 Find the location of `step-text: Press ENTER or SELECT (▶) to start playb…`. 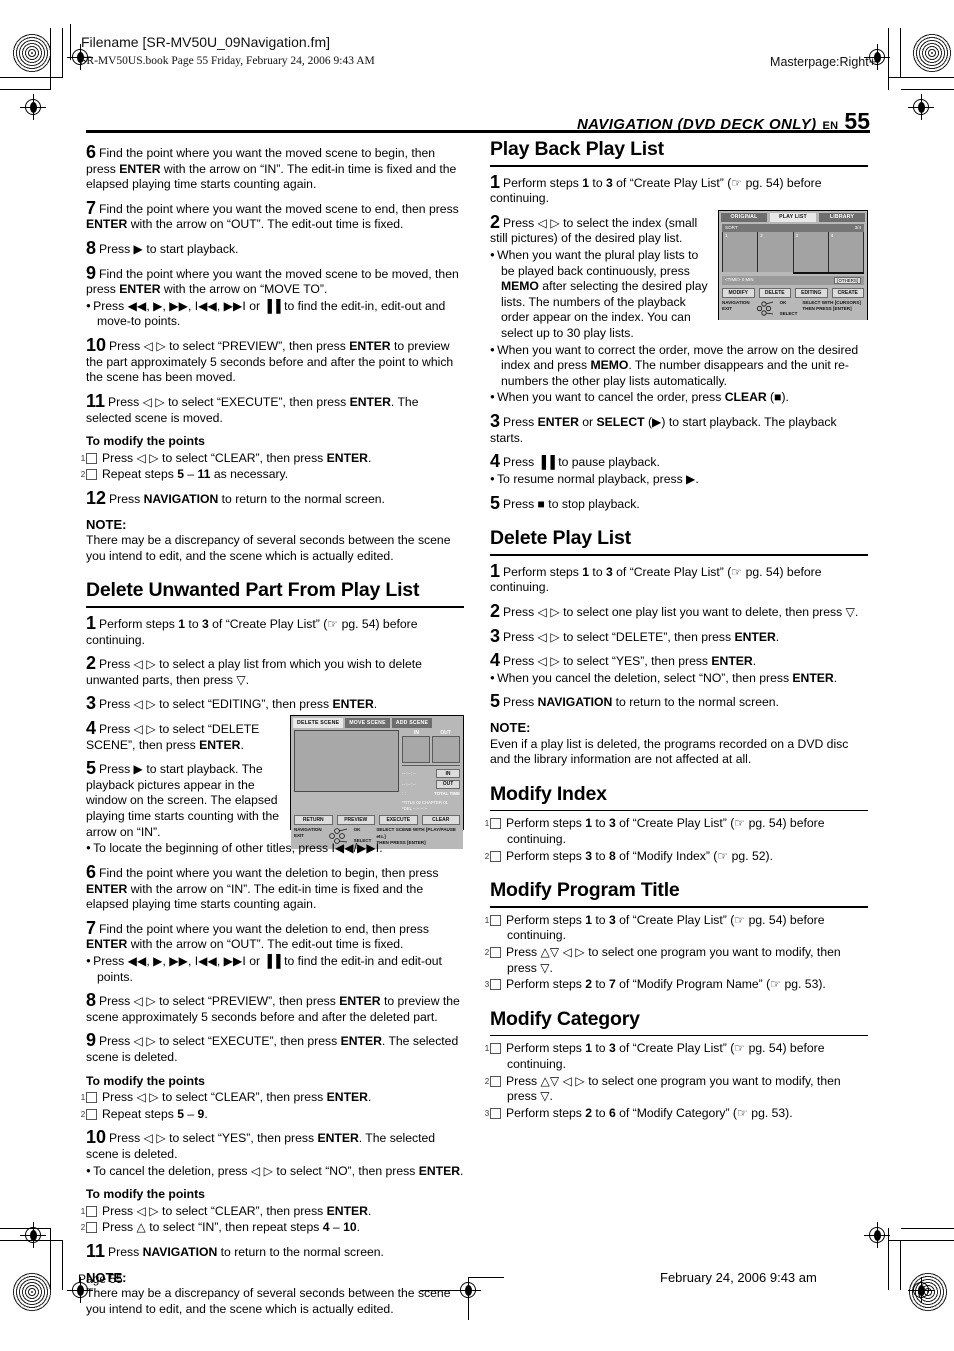

step-text: Press ENTER or SELECT (▶) to start playb… is located at coordinates (663, 430).